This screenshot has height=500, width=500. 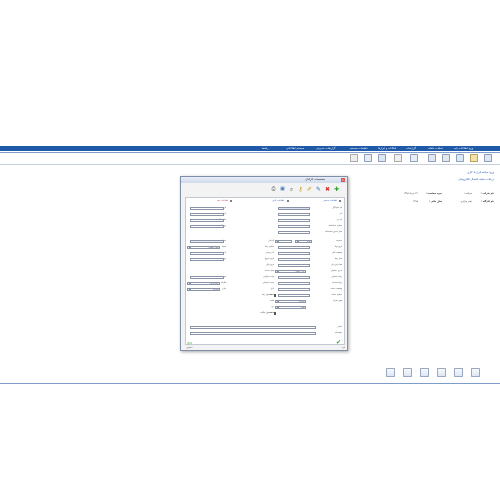 I want to click on father-name-input, so click(x=294, y=220).